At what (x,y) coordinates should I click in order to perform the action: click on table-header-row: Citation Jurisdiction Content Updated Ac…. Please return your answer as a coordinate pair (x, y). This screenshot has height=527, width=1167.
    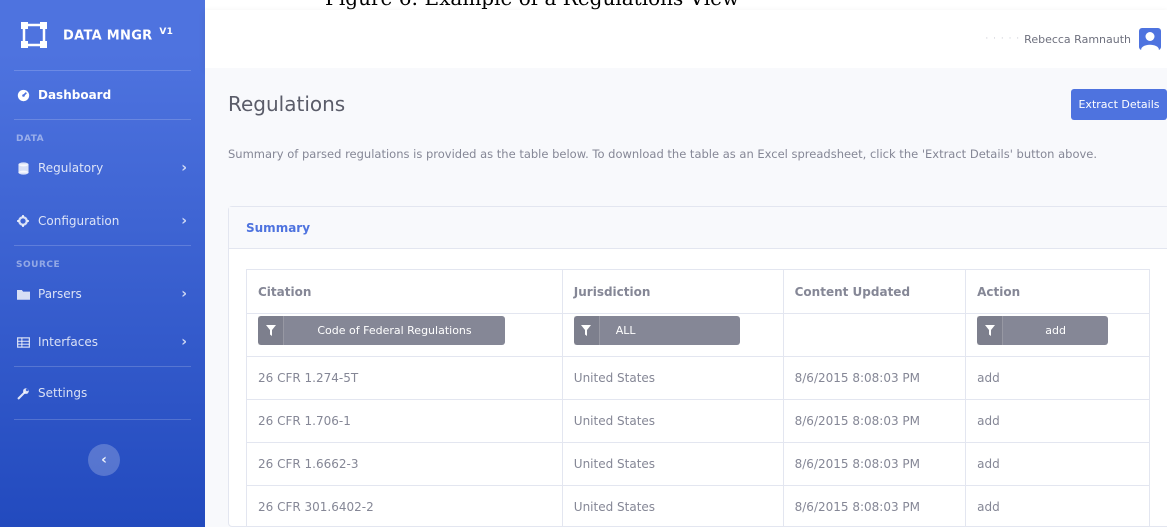
    Looking at the image, I should click on (698, 291).